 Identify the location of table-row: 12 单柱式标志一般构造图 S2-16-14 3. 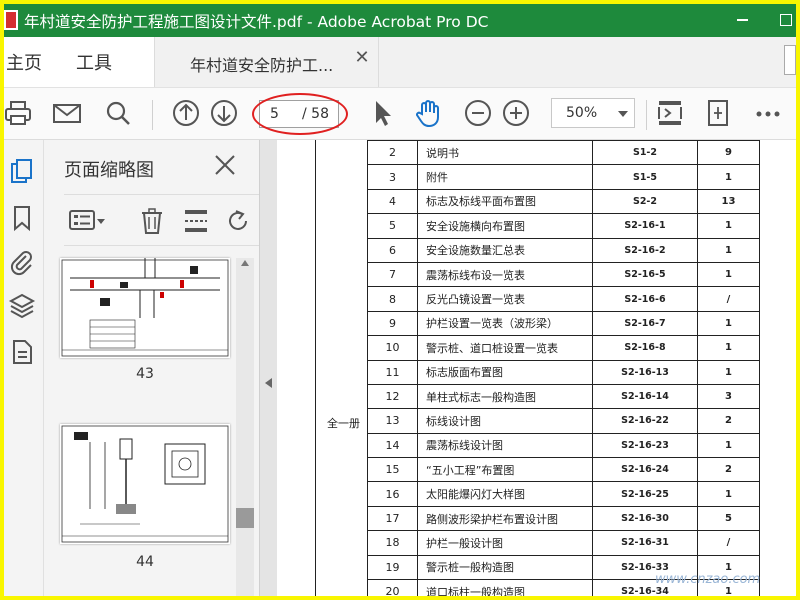
(563, 396).